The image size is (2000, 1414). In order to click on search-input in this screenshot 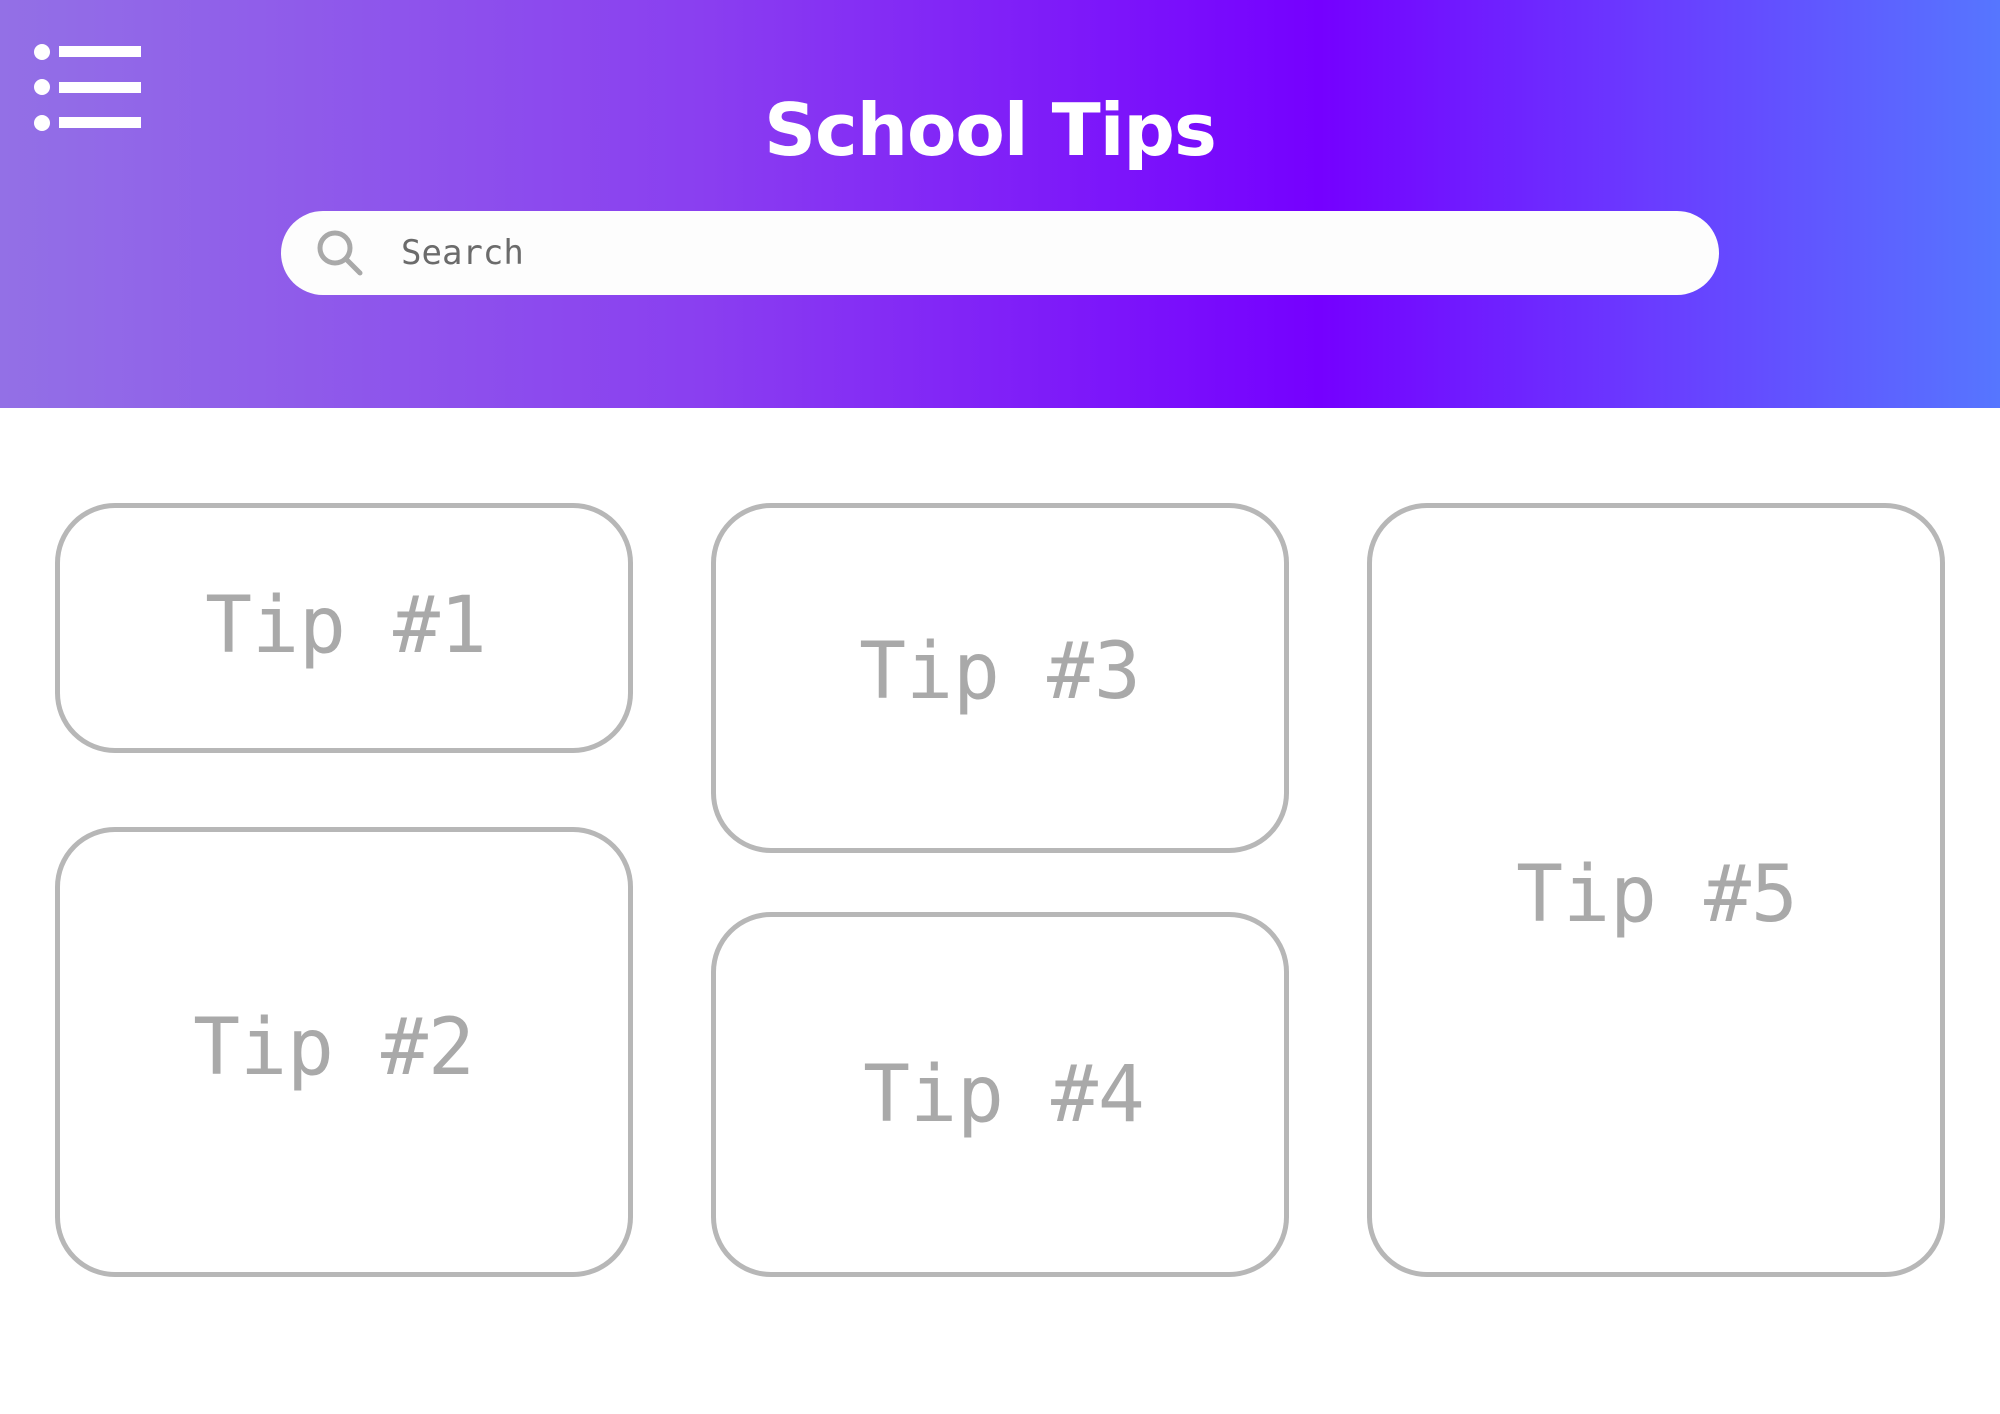, I will do `click(1041, 253)`.